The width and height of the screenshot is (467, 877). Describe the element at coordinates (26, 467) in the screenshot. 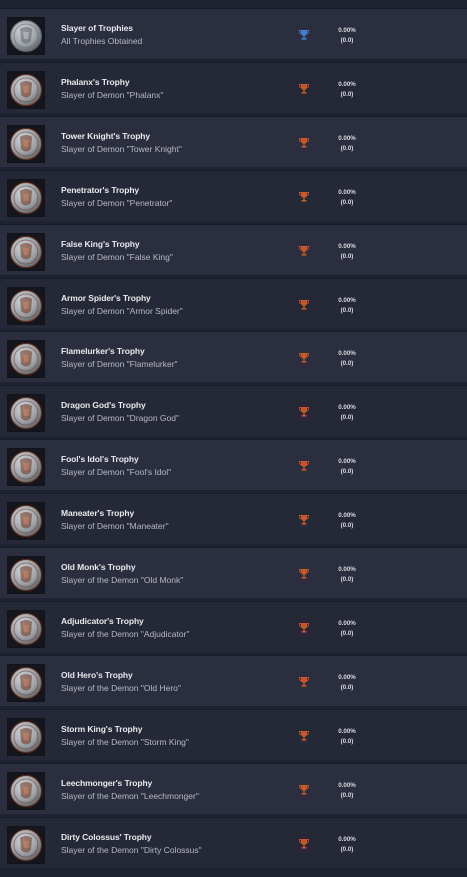

I see `fools-idol-medal-icon` at that location.